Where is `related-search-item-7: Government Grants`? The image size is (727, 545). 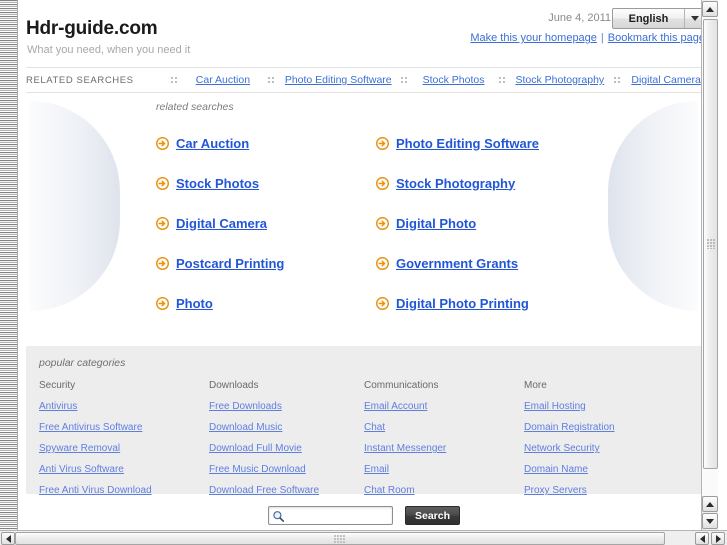 related-search-item-7: Government Grants is located at coordinates (481, 263).